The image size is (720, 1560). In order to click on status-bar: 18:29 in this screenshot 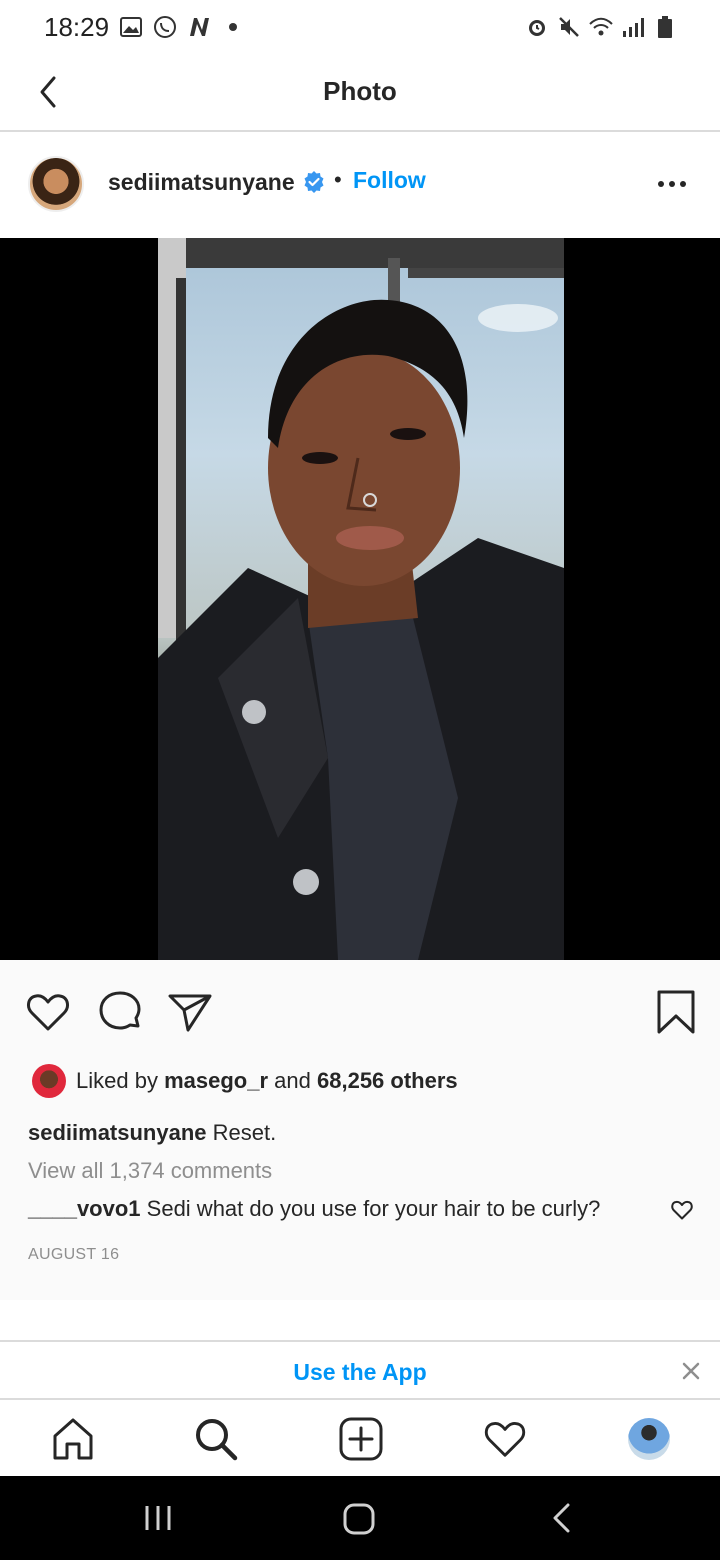, I will do `click(360, 28)`.